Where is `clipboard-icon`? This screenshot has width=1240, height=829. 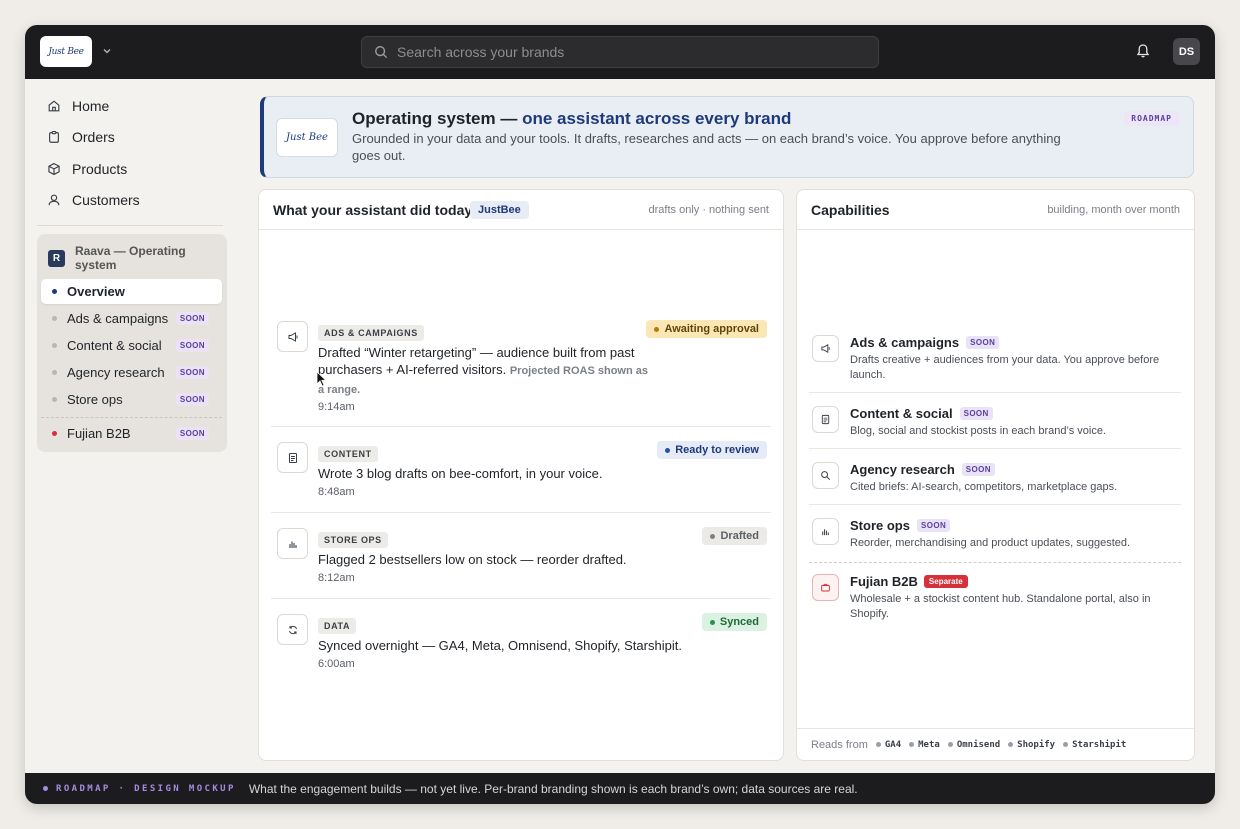
clipboard-icon is located at coordinates (54, 137).